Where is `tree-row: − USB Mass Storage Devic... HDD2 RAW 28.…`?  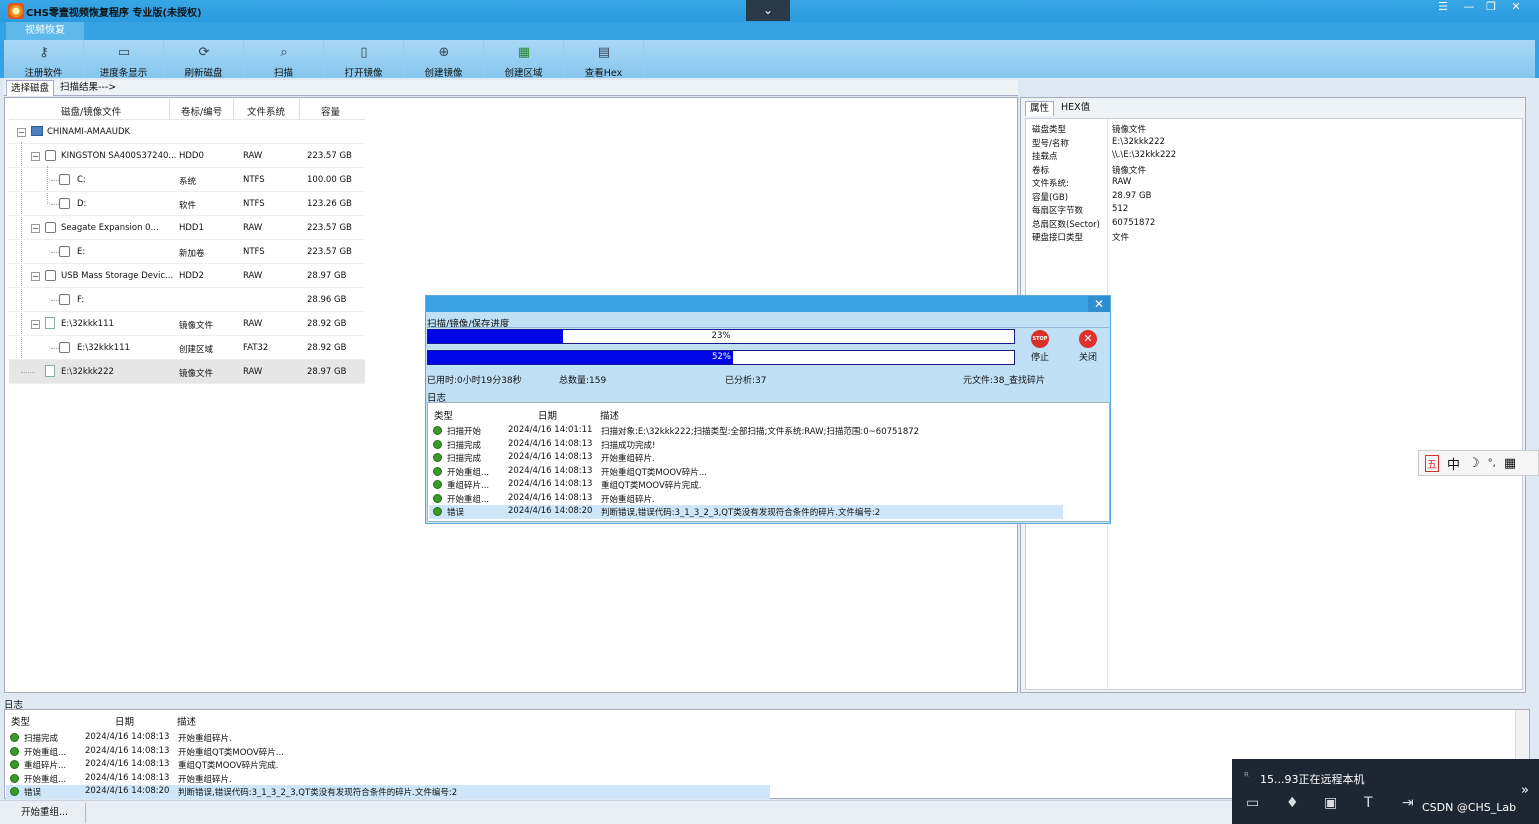 tree-row: − USB Mass Storage Devic... HDD2 RAW 28.… is located at coordinates (187, 276).